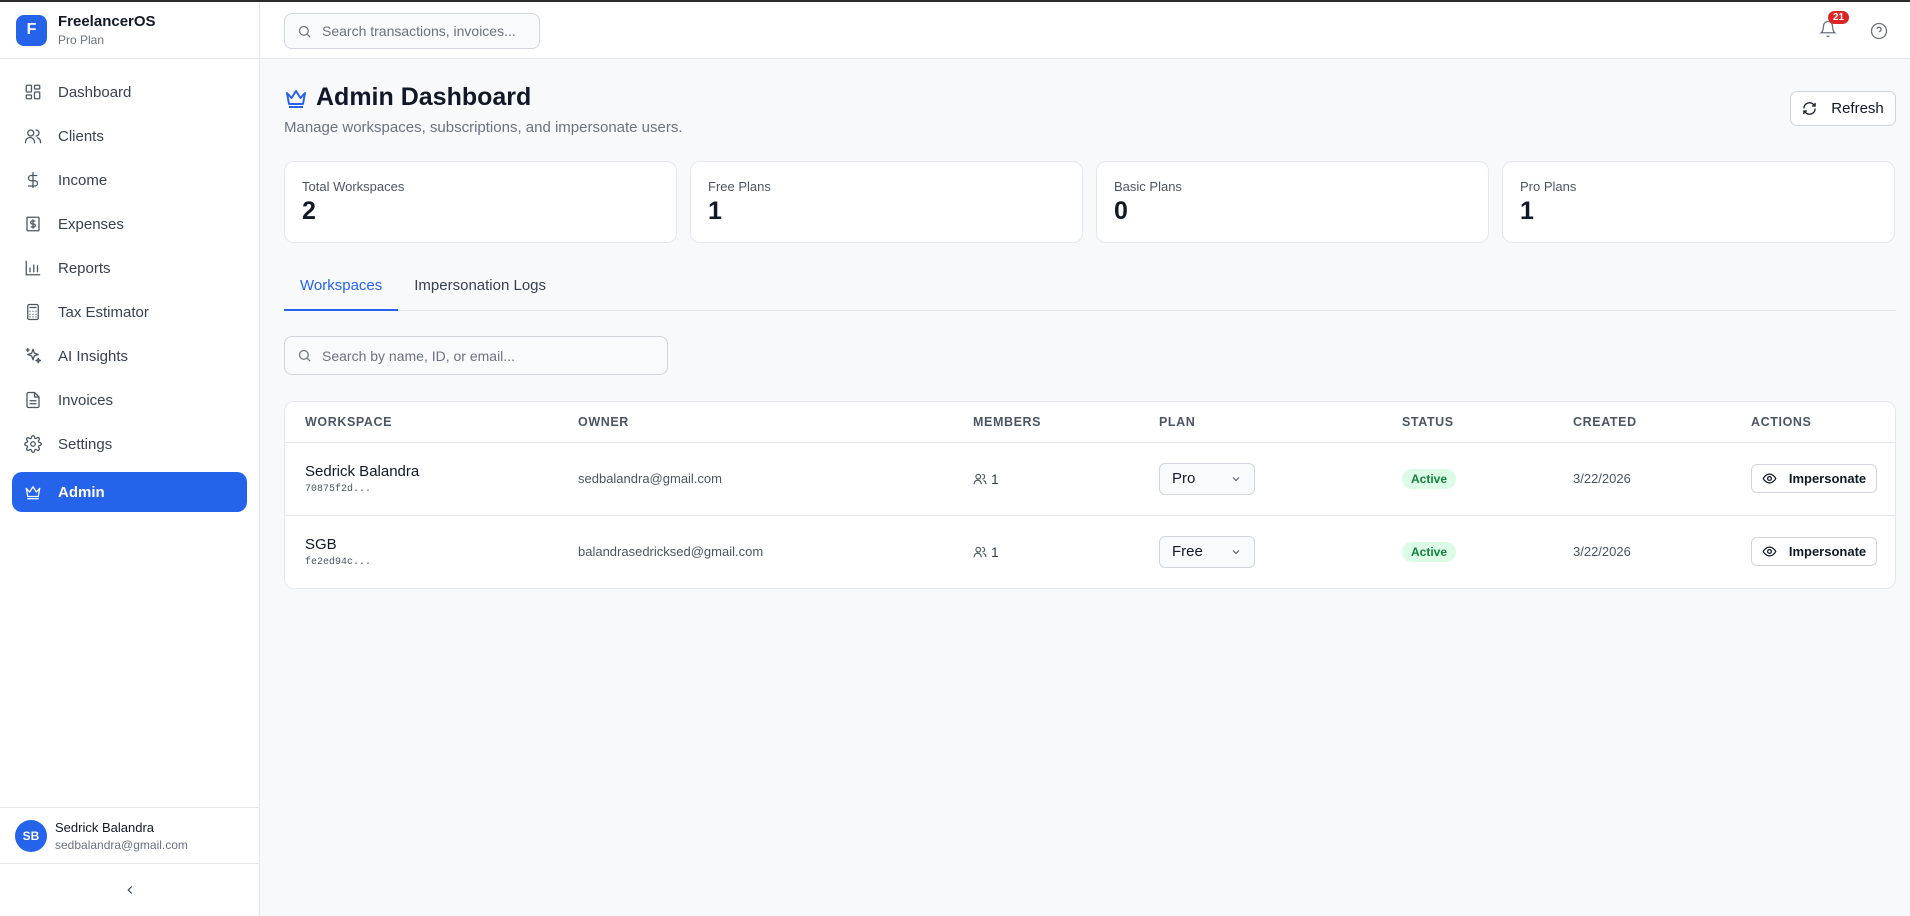 The image size is (1910, 916). What do you see at coordinates (1642, 422) in the screenshot?
I see `column-header-created: CREATED` at bounding box center [1642, 422].